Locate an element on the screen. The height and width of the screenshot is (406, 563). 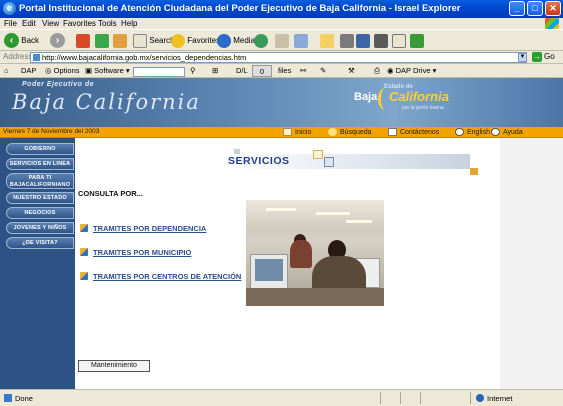
tramites-centros-link: TRAMITES POR CENTROS DE ATENCIÓN is located at coordinates (160, 276).